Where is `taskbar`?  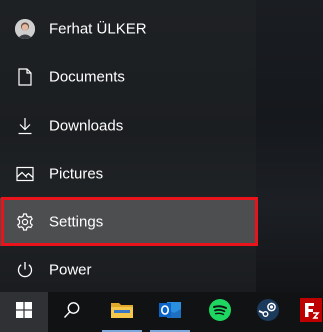
taskbar is located at coordinates (161, 312).